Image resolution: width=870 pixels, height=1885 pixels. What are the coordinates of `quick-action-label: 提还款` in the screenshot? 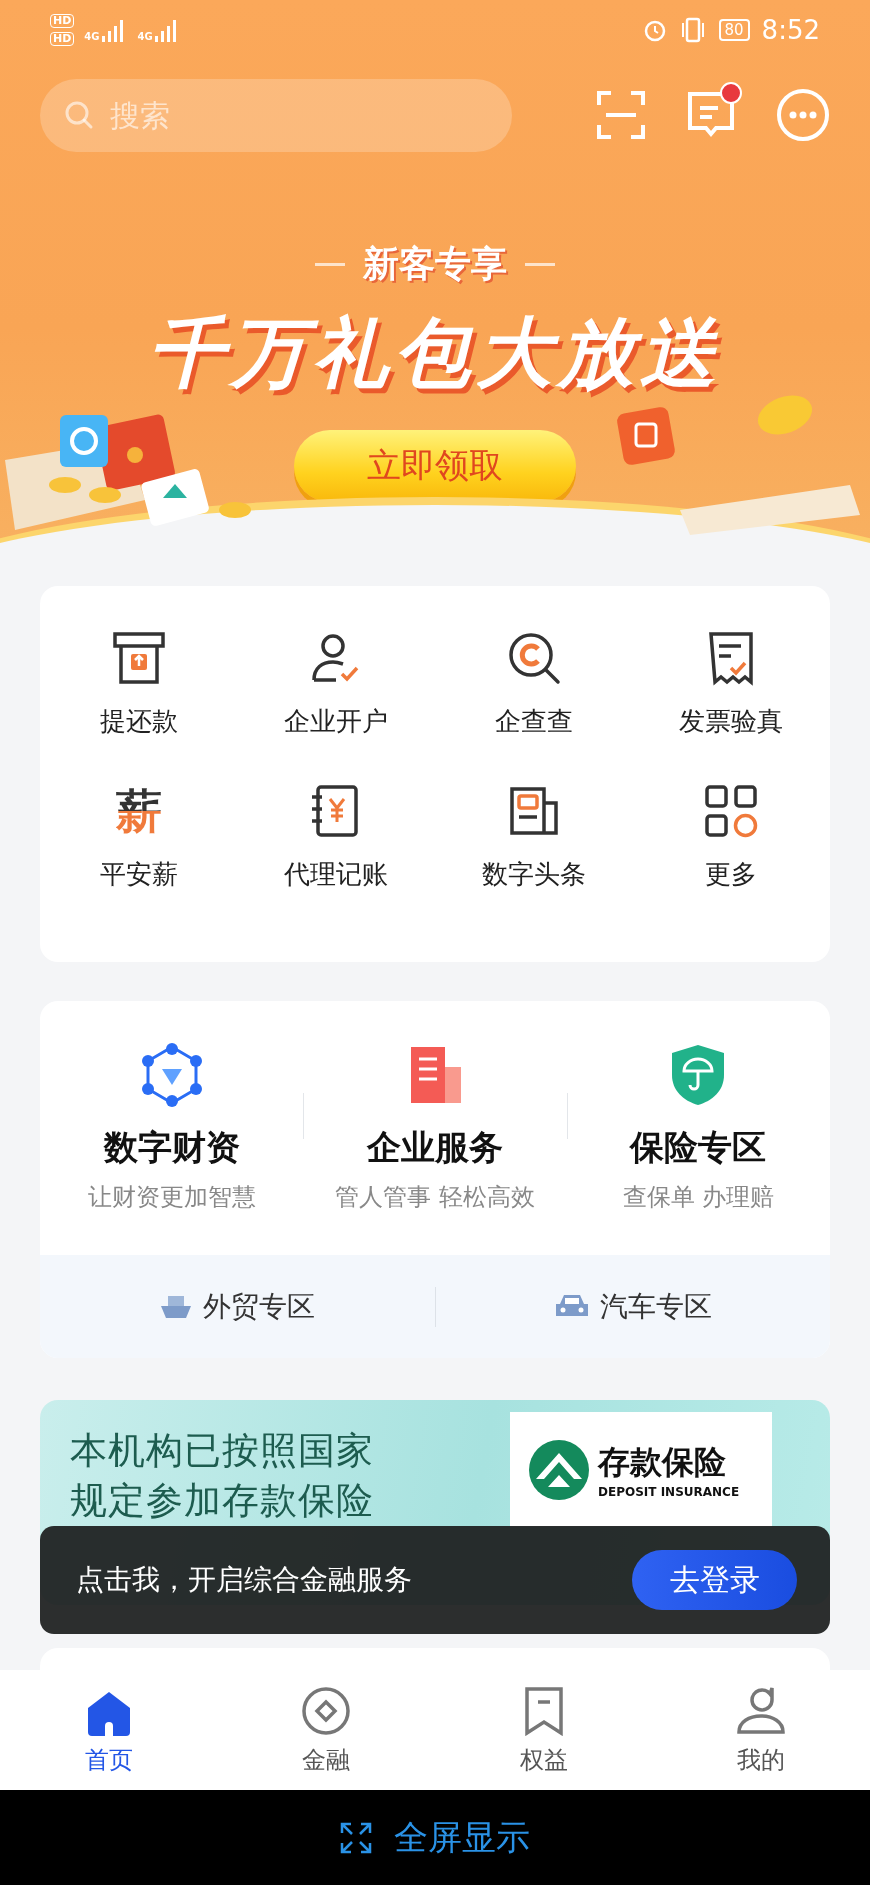 It's located at (138, 721).